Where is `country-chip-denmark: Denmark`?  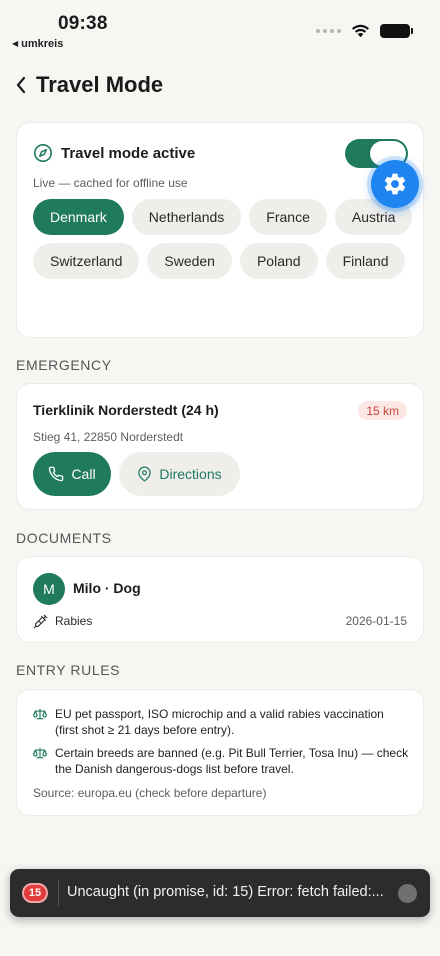
country-chip-denmark: Denmark is located at coordinates (78, 217).